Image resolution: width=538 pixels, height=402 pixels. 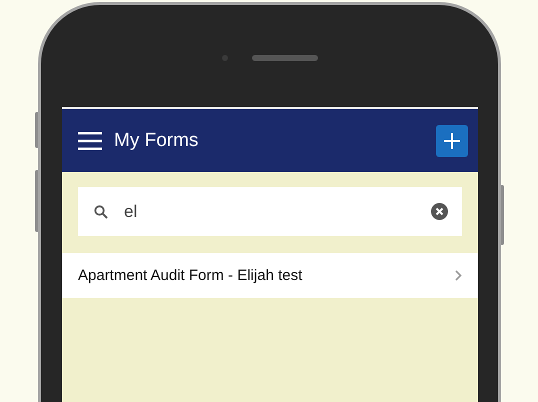 What do you see at coordinates (270, 275) in the screenshot?
I see `form-list-item: Apartment Audit Form - Elijah test` at bounding box center [270, 275].